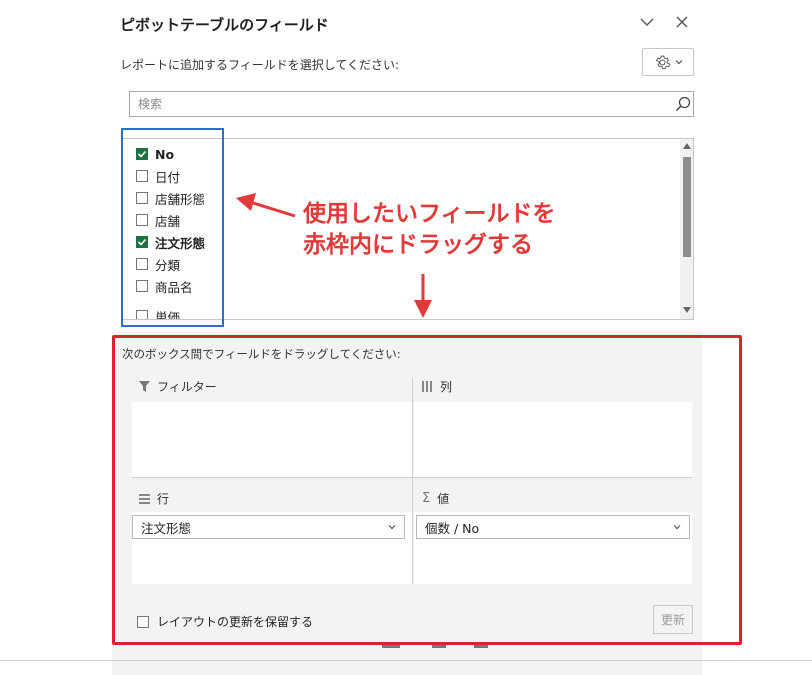 The height and width of the screenshot is (675, 812). Describe the element at coordinates (429, 214) in the screenshot. I see `annotation-line-1: 使用したいフィールドを` at that location.